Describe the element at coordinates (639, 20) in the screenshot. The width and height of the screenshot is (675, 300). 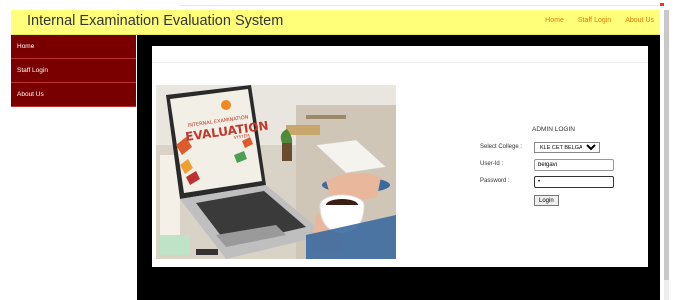
I see `top-nav-about-us-link: About Us` at that location.